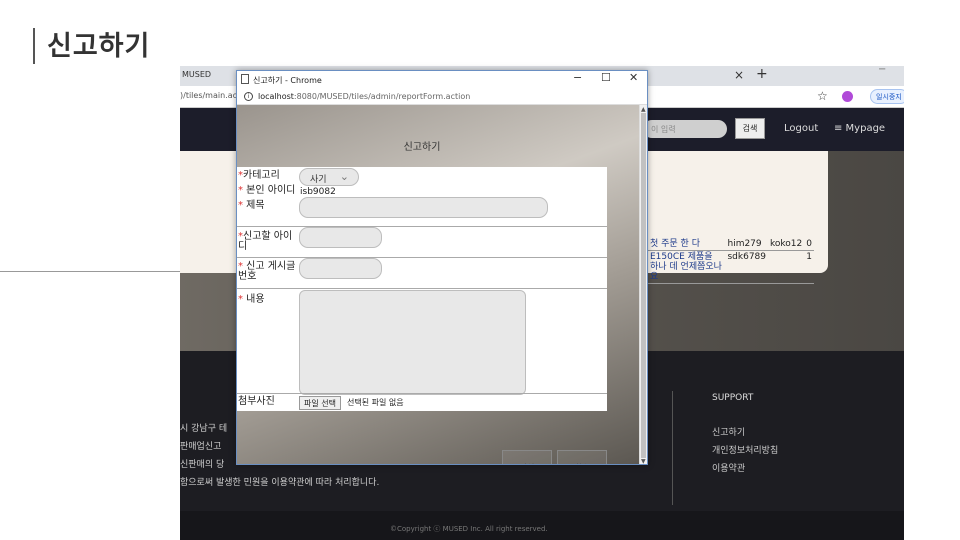  Describe the element at coordinates (577, 77) in the screenshot. I see `popup-minimize-button: −` at that location.